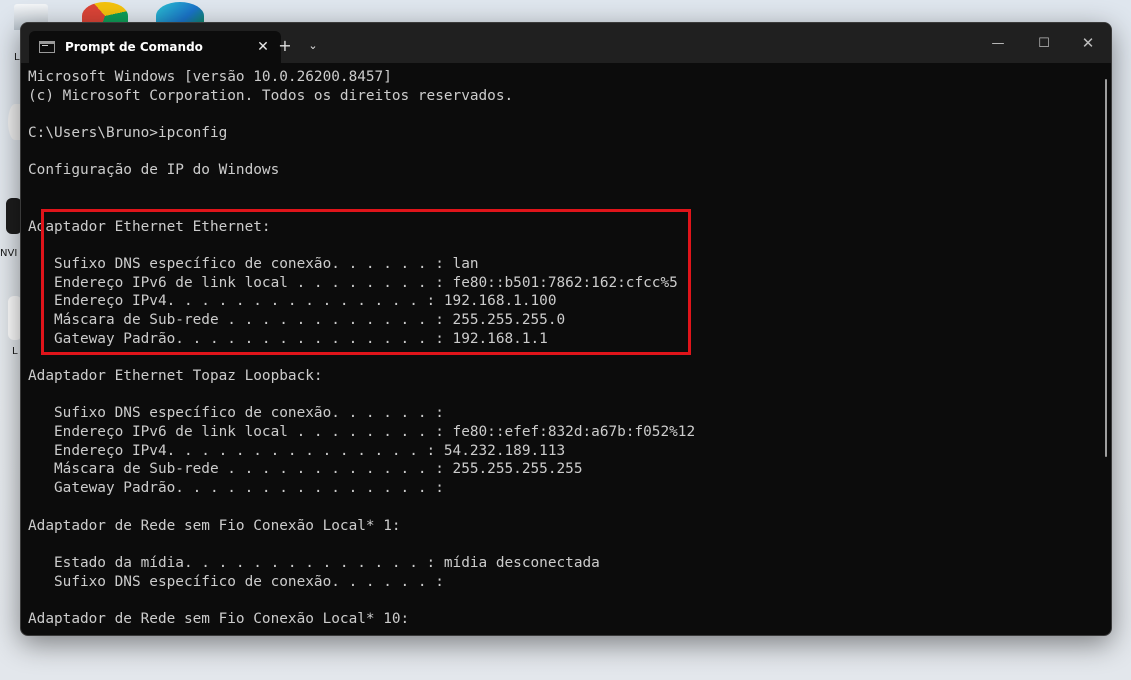 Image resolution: width=1131 pixels, height=680 pixels. Describe the element at coordinates (134, 47) in the screenshot. I see `tab-title: Prompt de Comando` at that location.